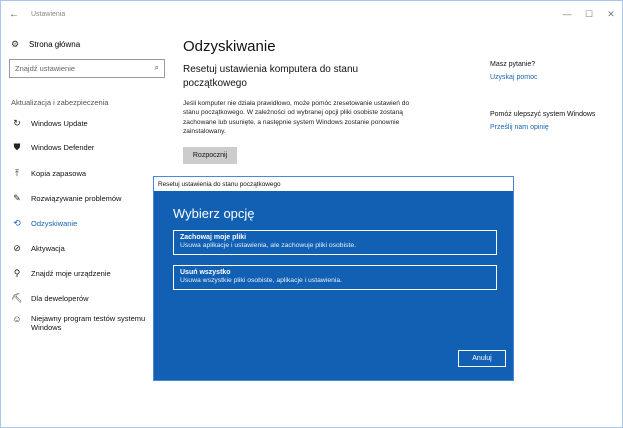 The image size is (623, 428). Describe the element at coordinates (48, 248) in the screenshot. I see `sidebar-item-label: Aktywacja` at that location.